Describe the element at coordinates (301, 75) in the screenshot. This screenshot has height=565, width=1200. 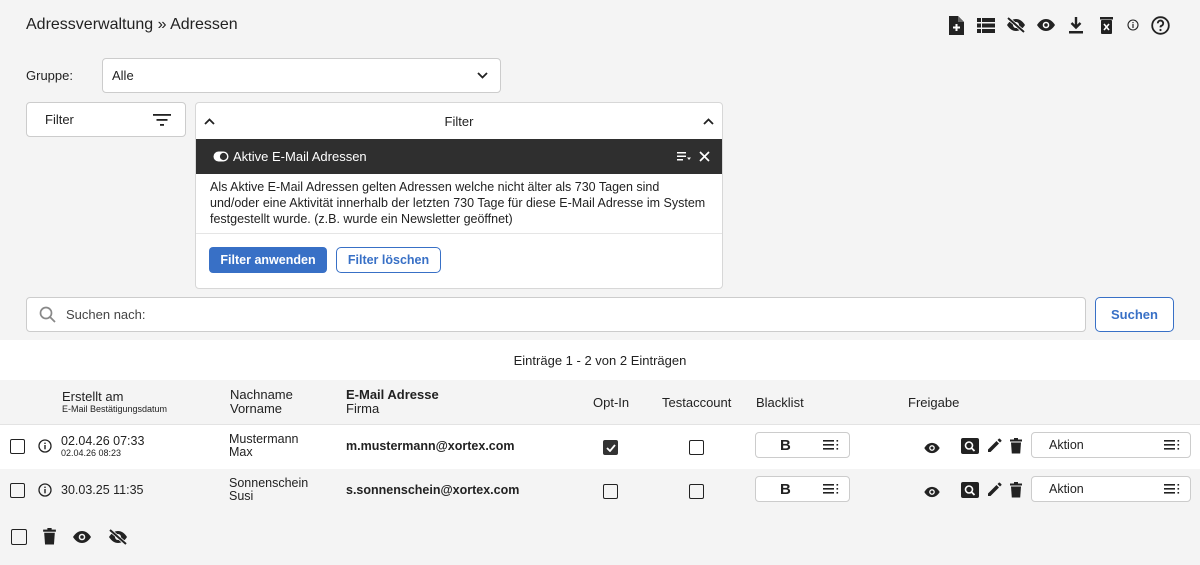
I see `group-select: Alle` at that location.